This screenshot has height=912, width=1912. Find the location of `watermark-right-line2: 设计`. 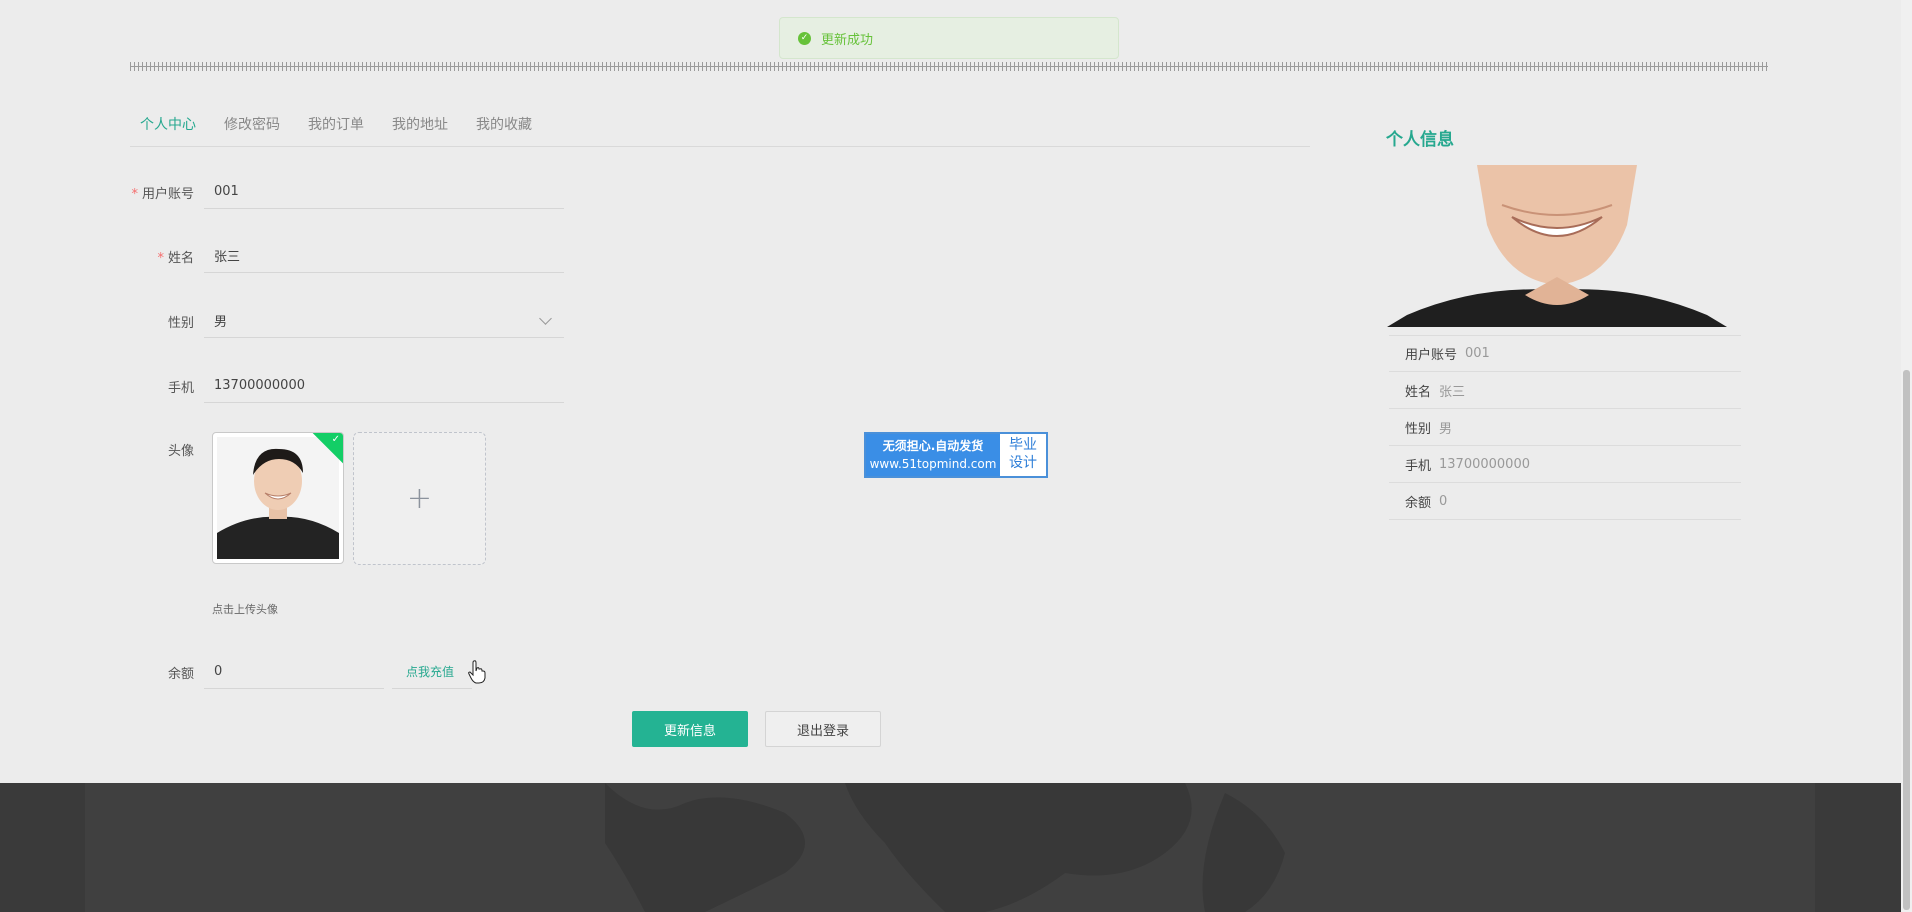

watermark-right-line2: 设计 is located at coordinates (1023, 463).